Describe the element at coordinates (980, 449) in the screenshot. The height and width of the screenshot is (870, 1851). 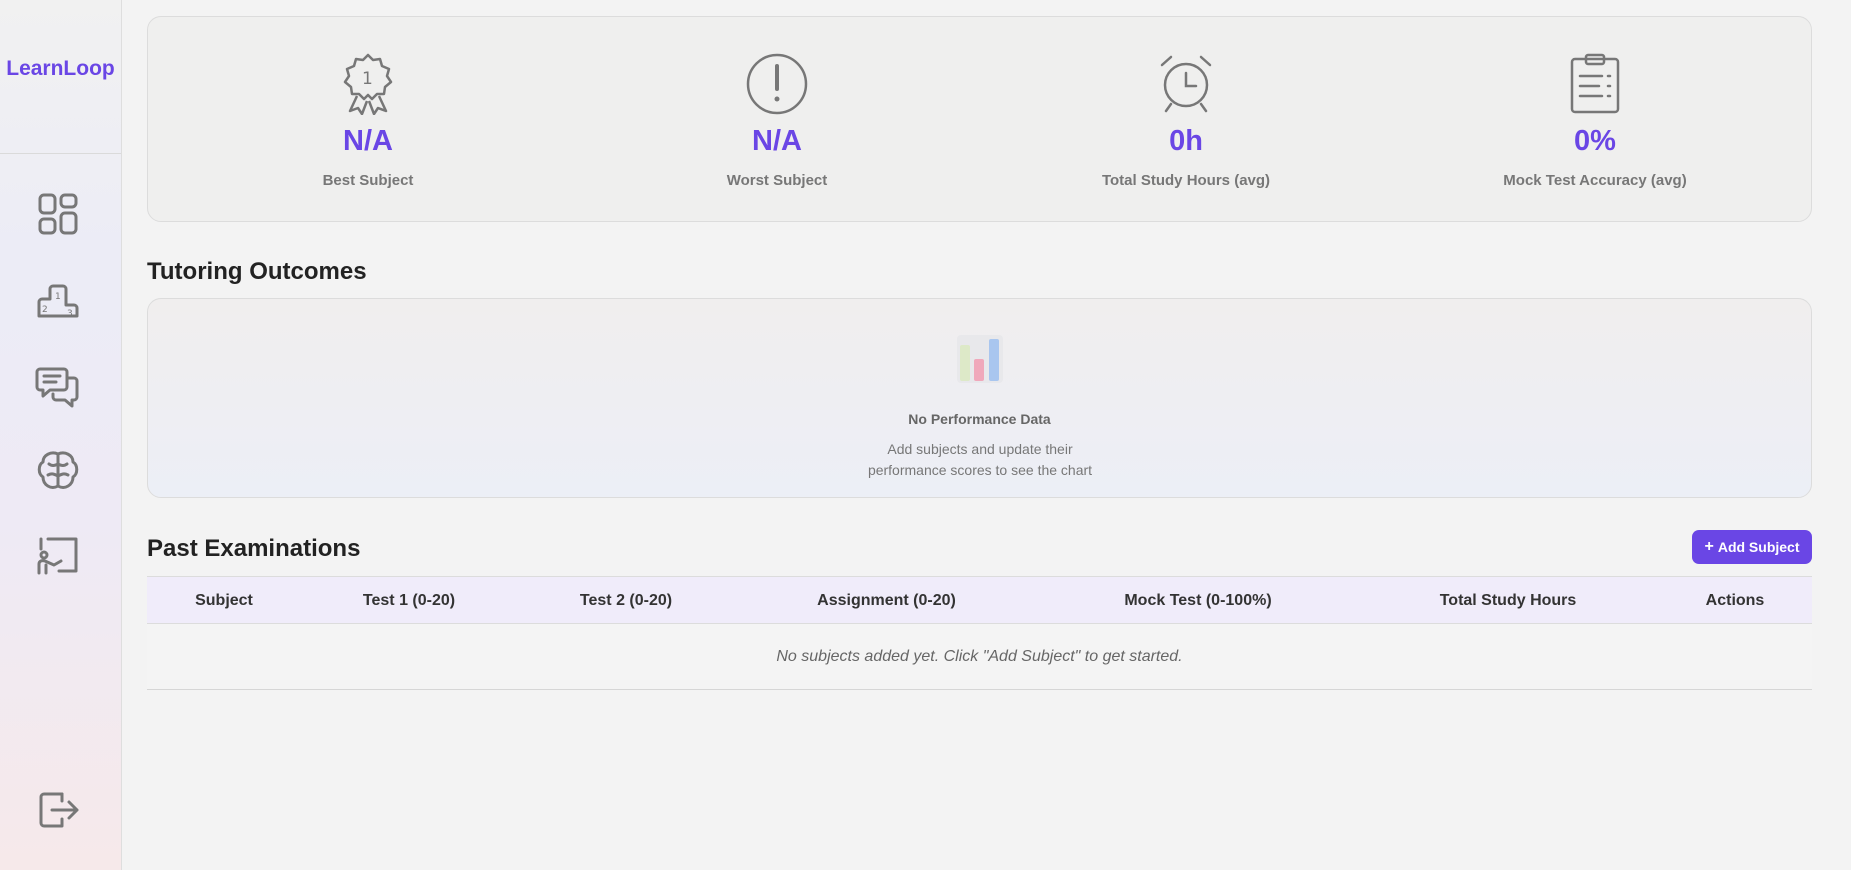
I see `empty-state-line-1: Add subjects and update their` at that location.